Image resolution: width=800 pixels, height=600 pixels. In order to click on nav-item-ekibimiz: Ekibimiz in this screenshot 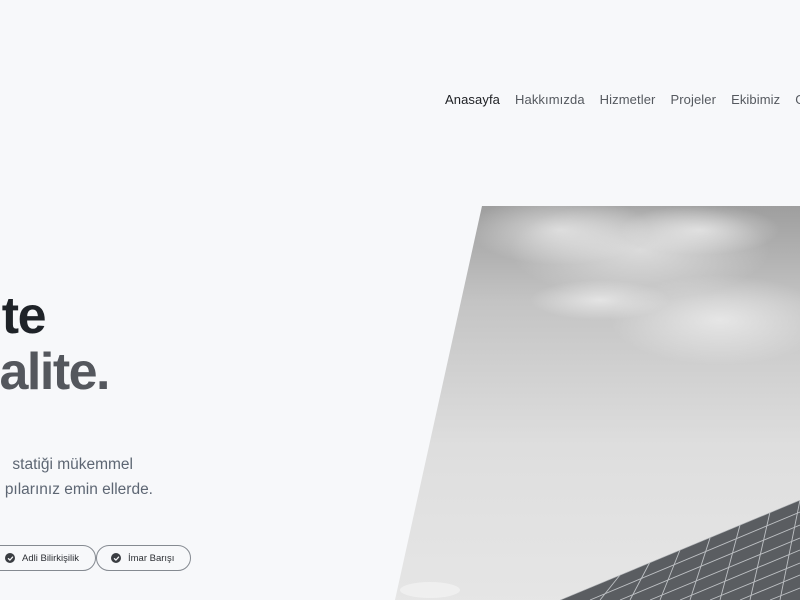, I will do `click(755, 99)`.